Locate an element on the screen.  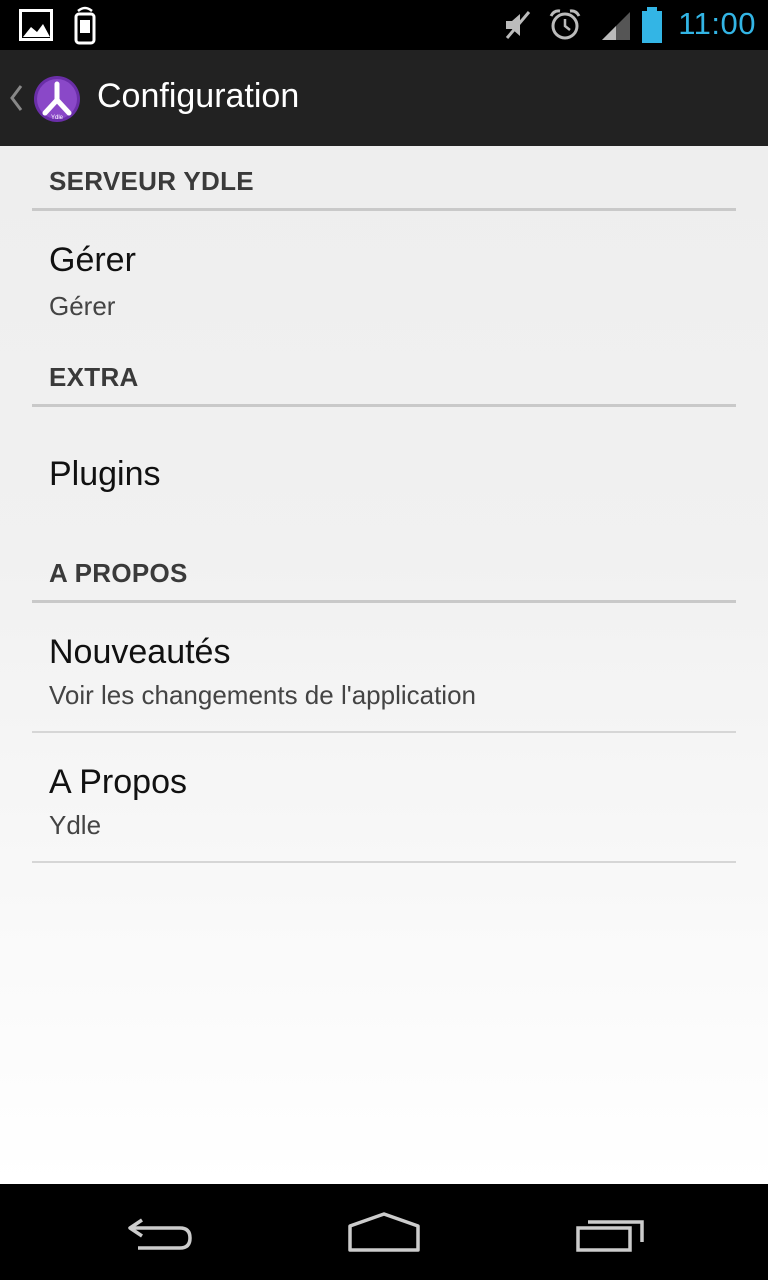
mute-icon is located at coordinates (518, 25).